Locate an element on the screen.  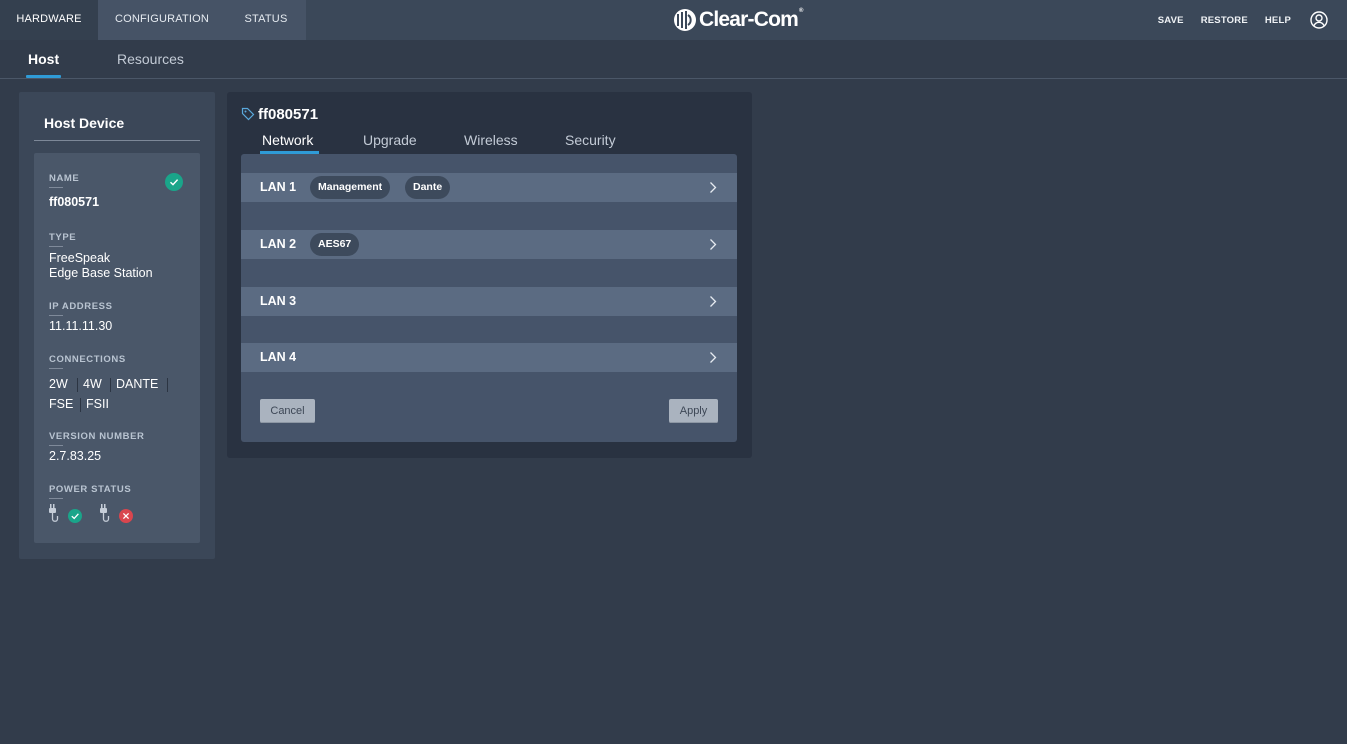
ip-address-label: IP ADDRESS is located at coordinates (81, 308).